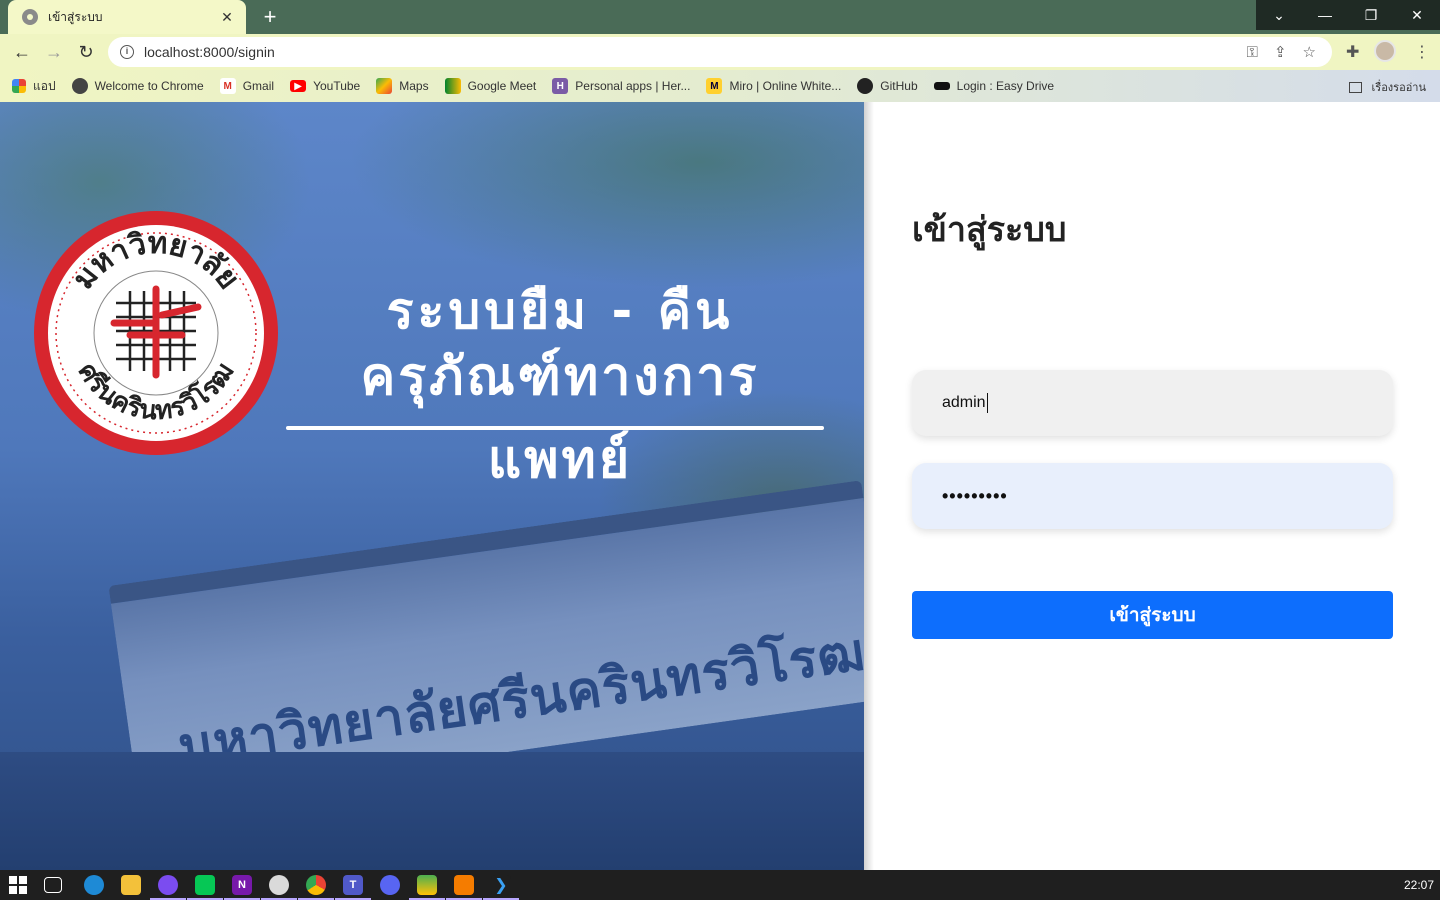 Image resolution: width=1440 pixels, height=900 pixels. Describe the element at coordinates (560, 418) in the screenshot. I see `system-heading-line2: ครุภัณฑ์ทางการแพทย์` at that location.